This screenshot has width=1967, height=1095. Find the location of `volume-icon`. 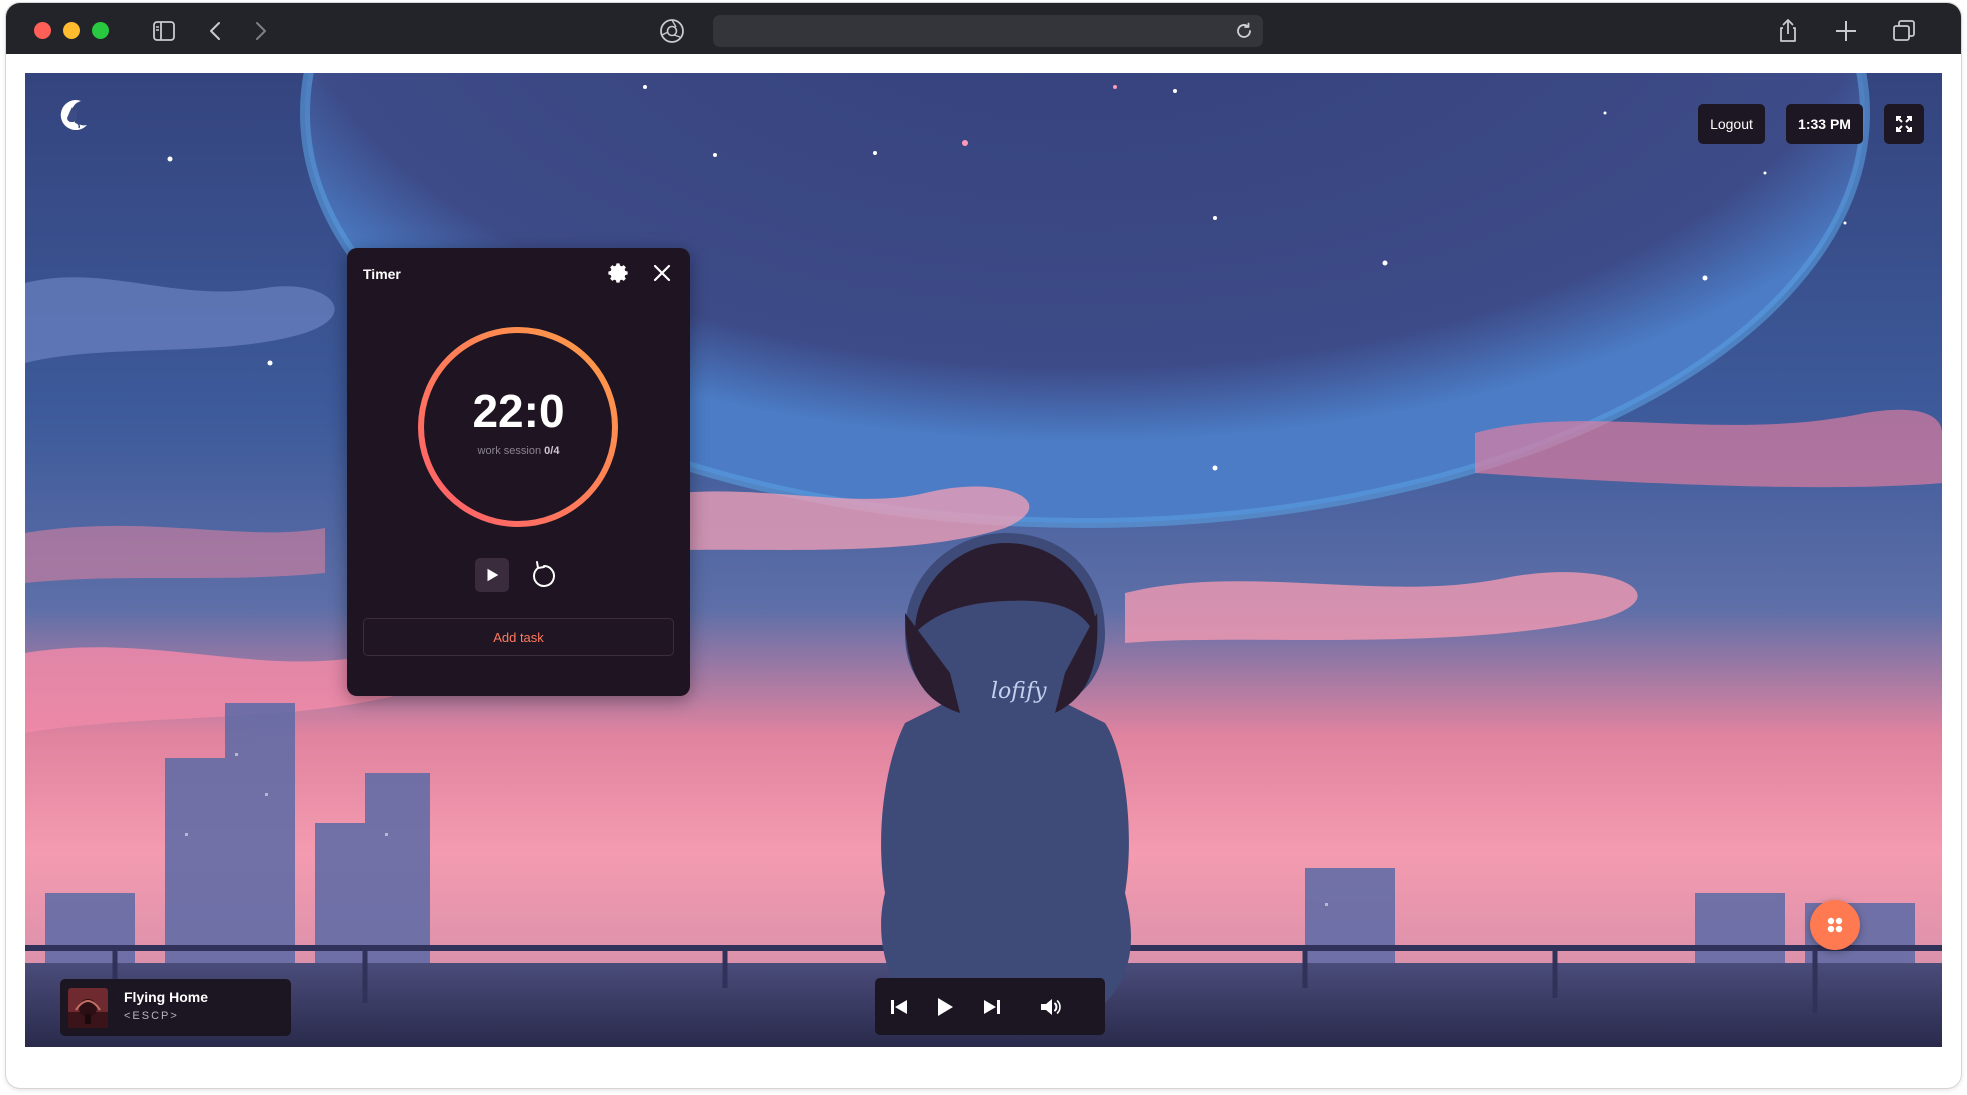

volume-icon is located at coordinates (1051, 1007).